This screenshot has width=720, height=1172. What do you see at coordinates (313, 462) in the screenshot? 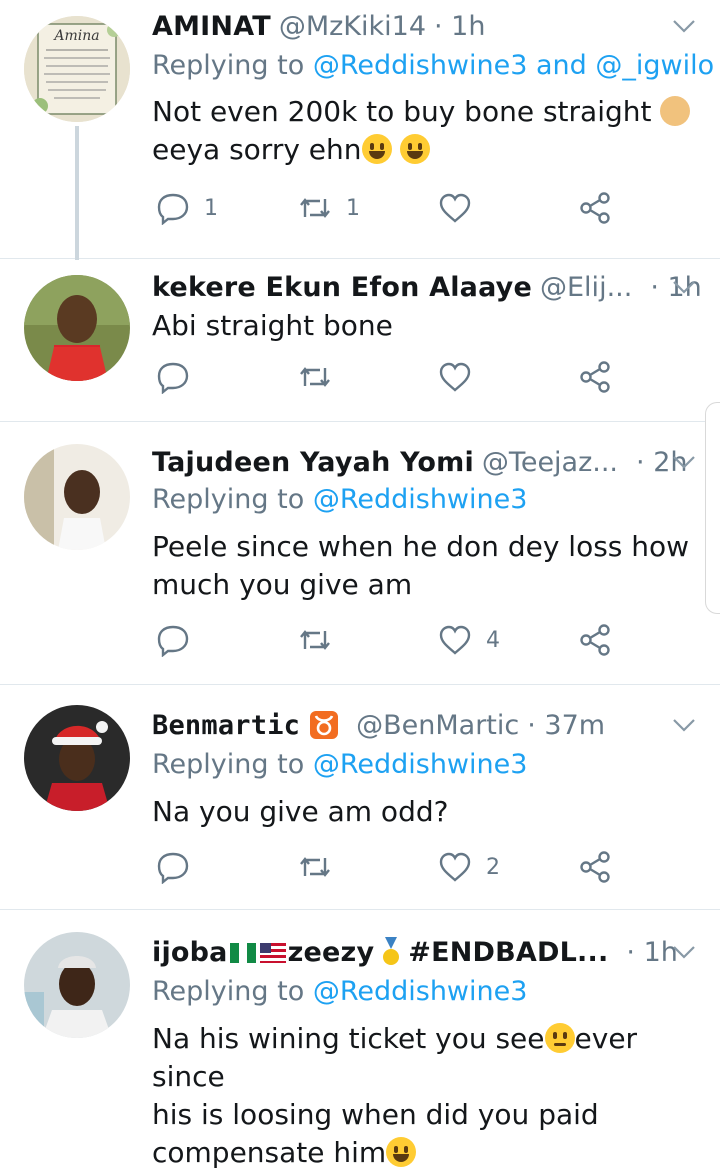
I see `display-name: Tajudeen Yayah Yomi` at bounding box center [313, 462].